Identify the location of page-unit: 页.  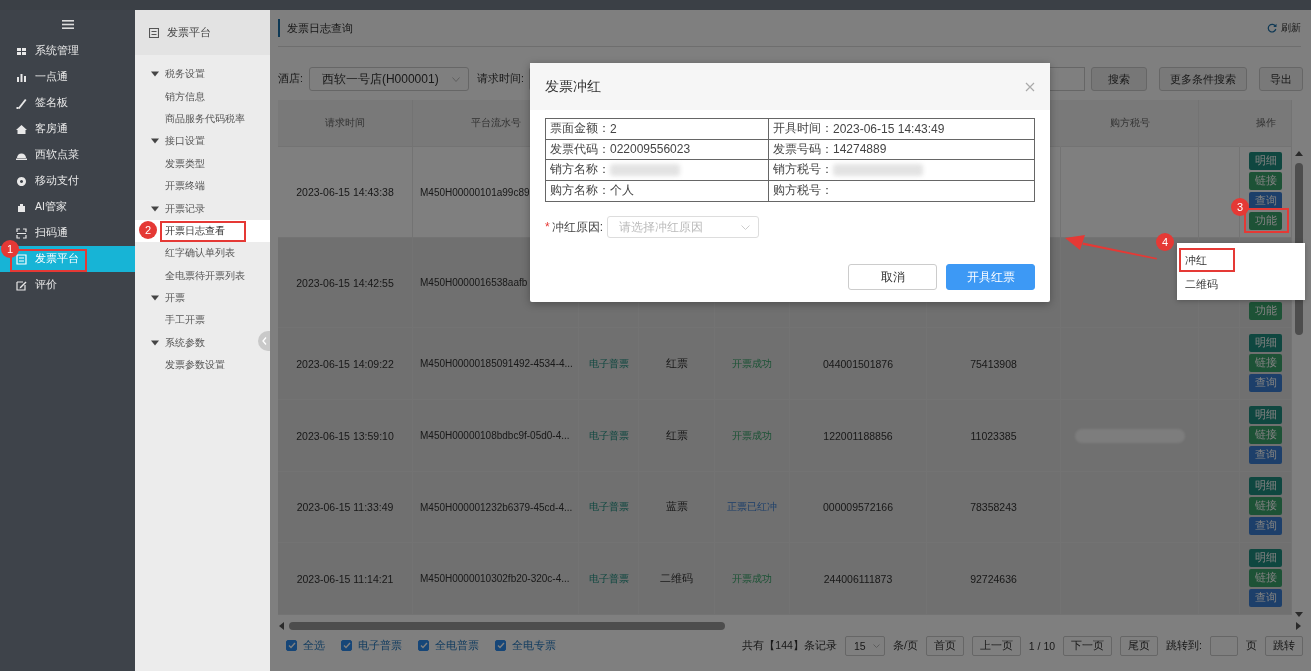
(1251, 645).